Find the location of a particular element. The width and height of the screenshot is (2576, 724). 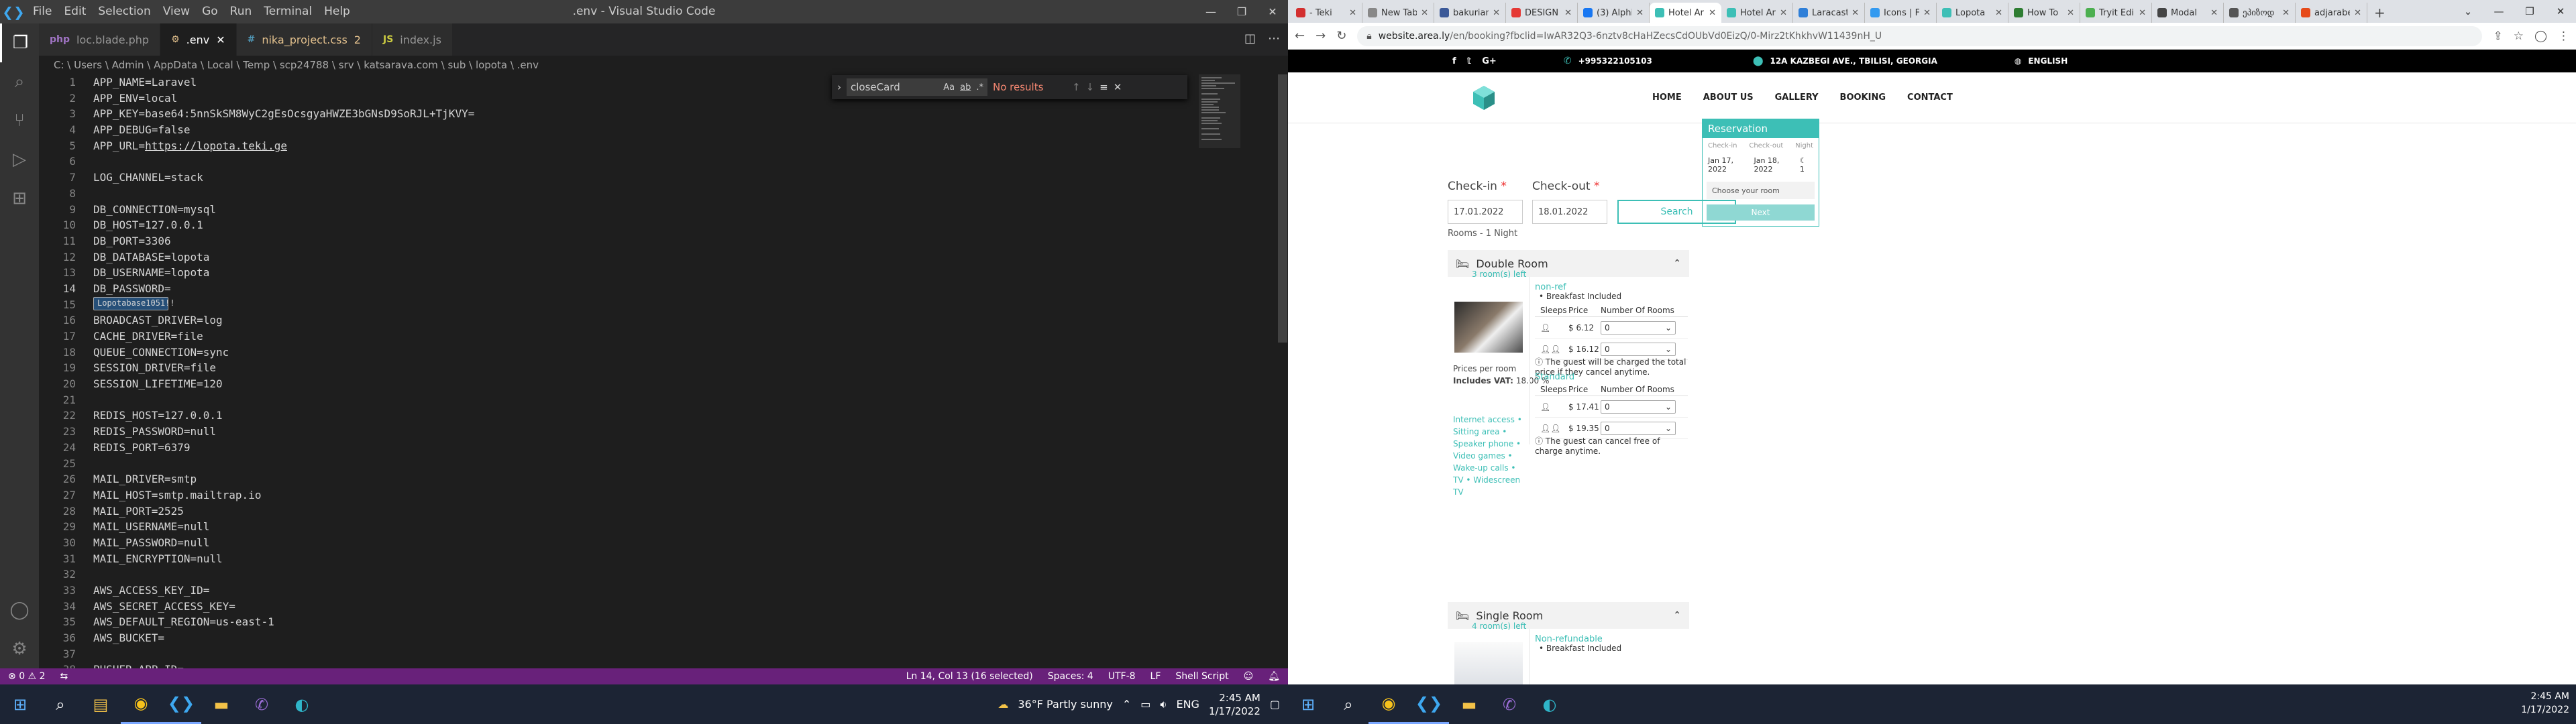

weather-text: 36°F Partly sunny is located at coordinates (1065, 704).